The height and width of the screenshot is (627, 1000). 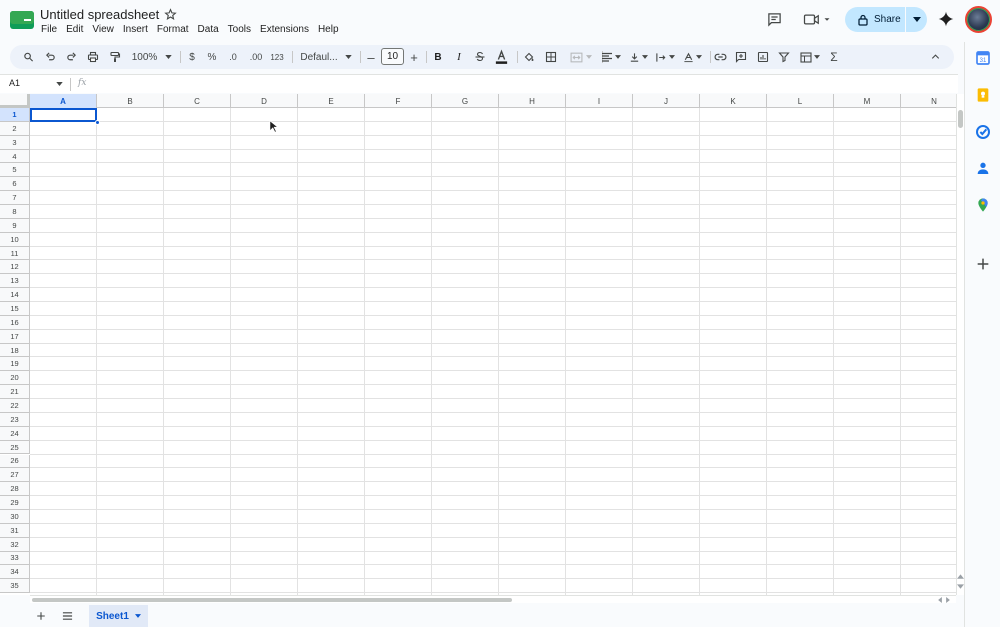 What do you see at coordinates (599, 101) in the screenshot?
I see `column-header-i: I` at bounding box center [599, 101].